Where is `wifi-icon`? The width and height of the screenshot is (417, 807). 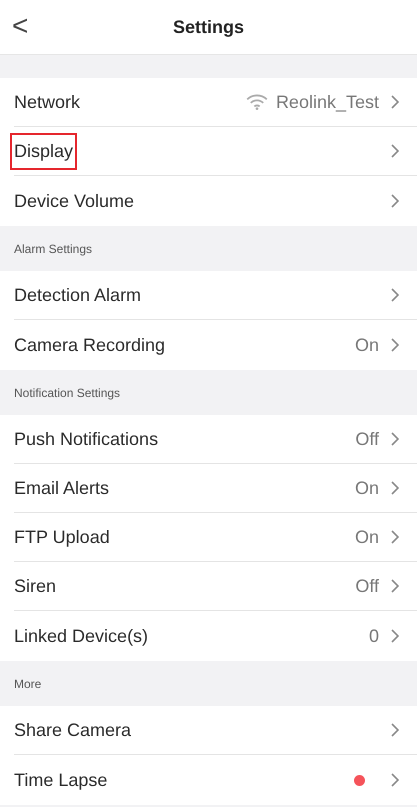 wifi-icon is located at coordinates (257, 102).